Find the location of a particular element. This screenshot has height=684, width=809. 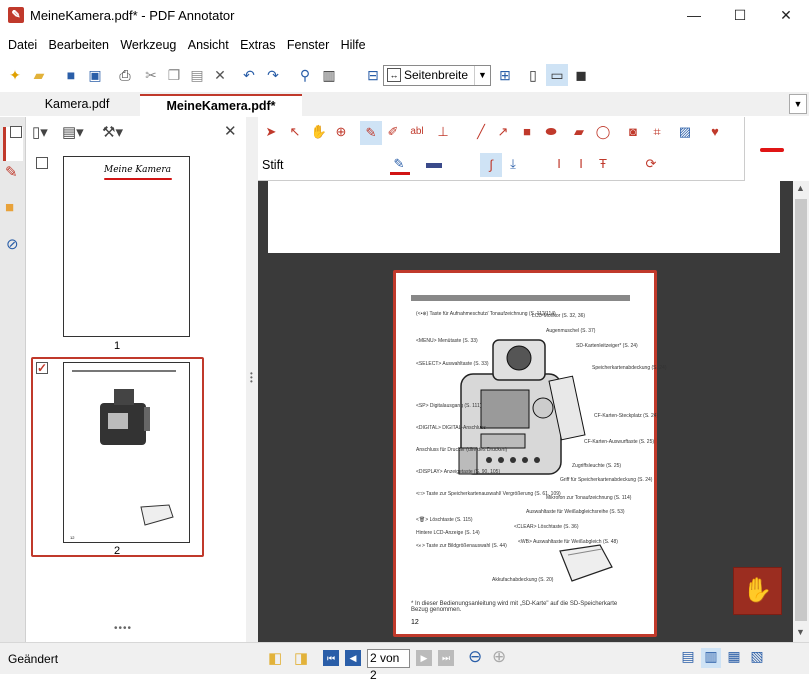

copy-icon: ❐ is located at coordinates (174, 75).